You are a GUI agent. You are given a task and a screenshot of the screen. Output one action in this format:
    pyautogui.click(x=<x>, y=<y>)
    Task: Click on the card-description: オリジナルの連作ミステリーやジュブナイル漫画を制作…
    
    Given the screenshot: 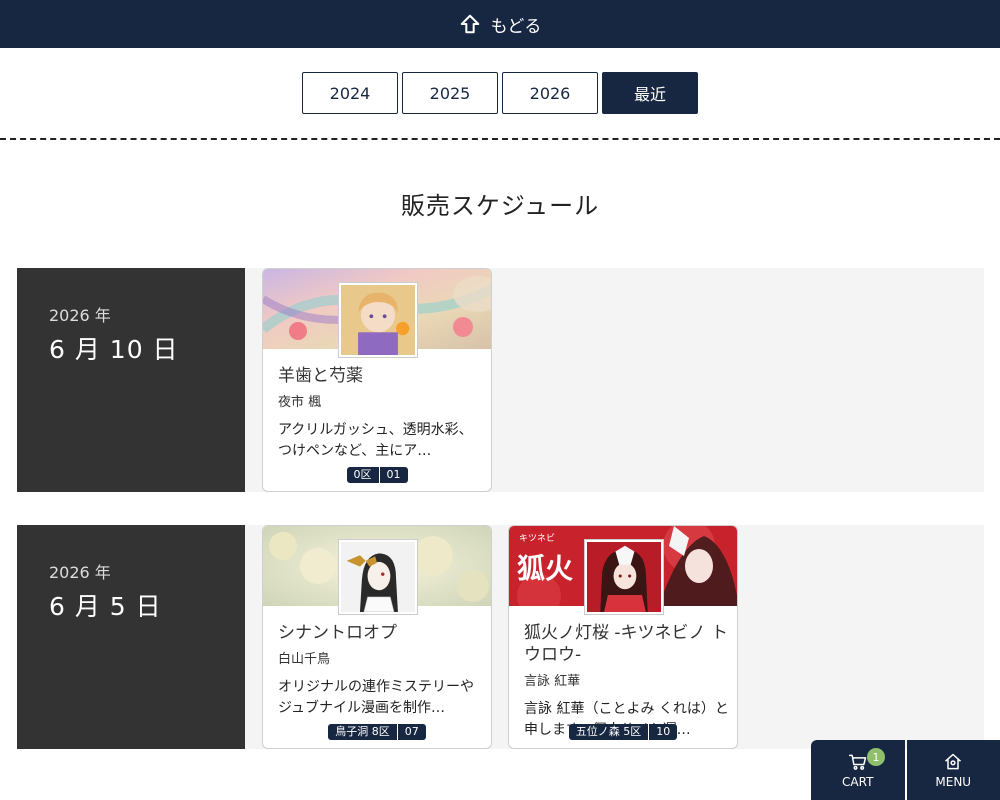 What is the action you would take?
    pyautogui.click(x=376, y=697)
    